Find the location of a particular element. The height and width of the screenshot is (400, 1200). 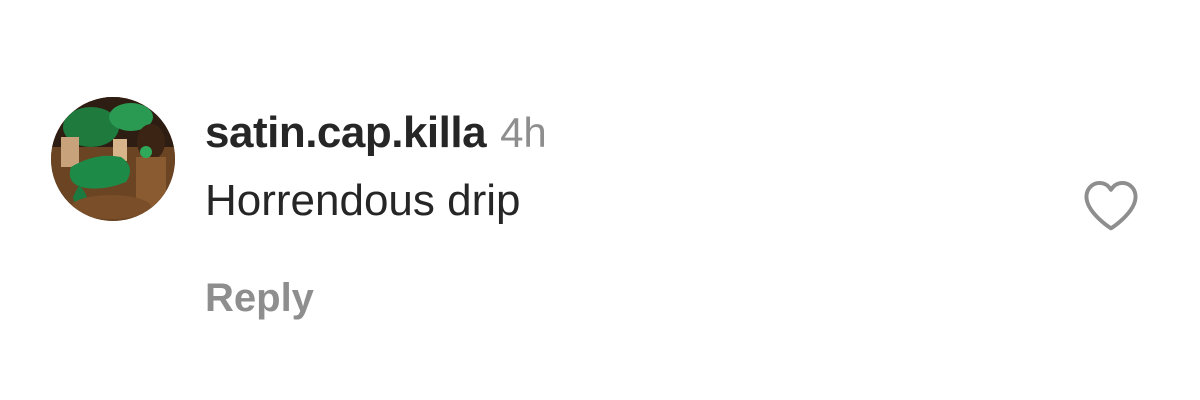

avatar-photo is located at coordinates (113, 159).